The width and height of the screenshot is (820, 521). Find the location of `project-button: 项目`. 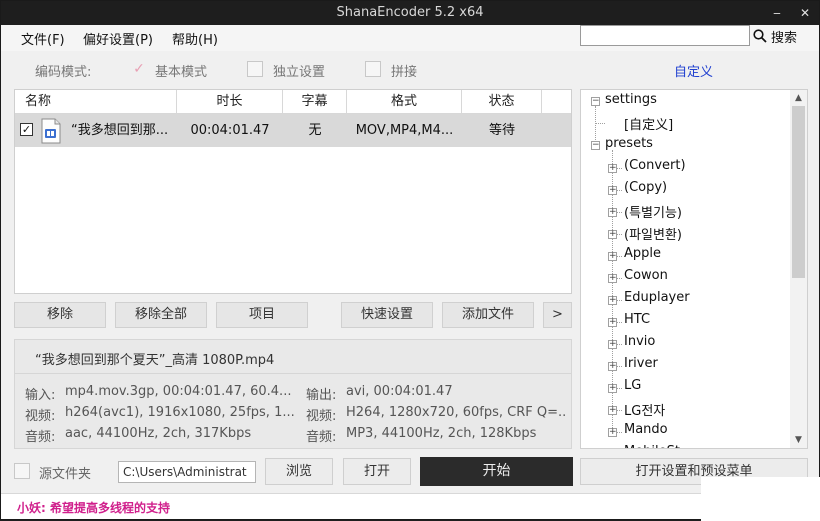

project-button: 项目 is located at coordinates (262, 315).